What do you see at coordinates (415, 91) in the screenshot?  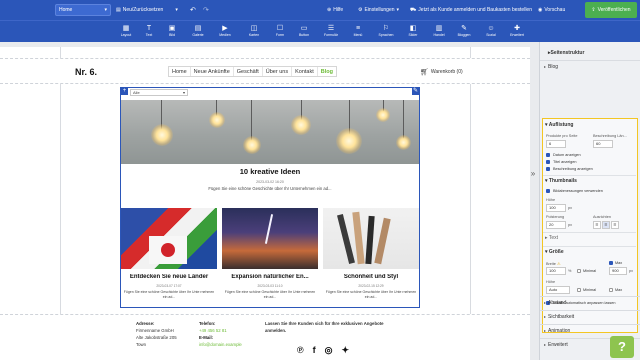 I see `edit-pencil-icon: ✎` at bounding box center [415, 91].